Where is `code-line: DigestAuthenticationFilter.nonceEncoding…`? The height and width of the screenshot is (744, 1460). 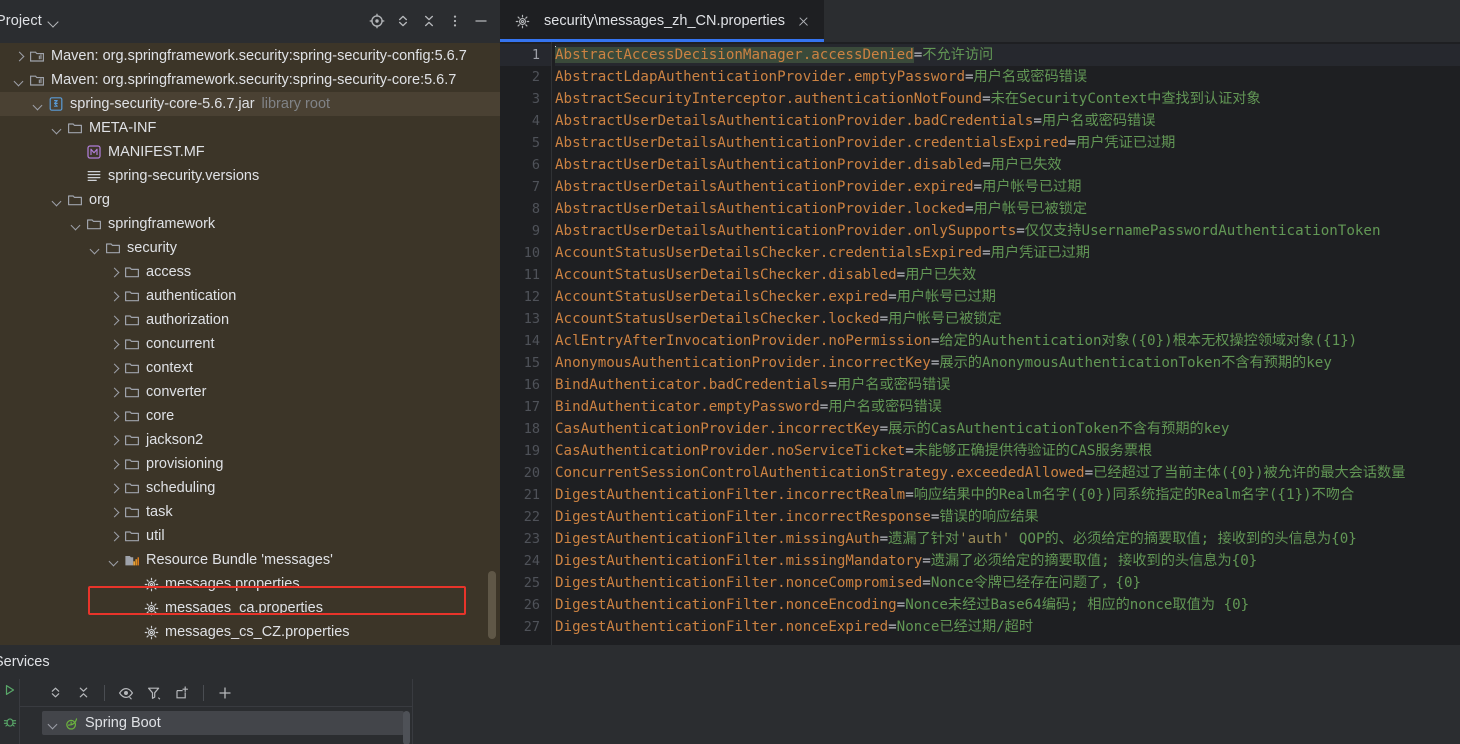
code-line: DigestAuthenticationFilter.nonceEncoding… is located at coordinates (1007, 605).